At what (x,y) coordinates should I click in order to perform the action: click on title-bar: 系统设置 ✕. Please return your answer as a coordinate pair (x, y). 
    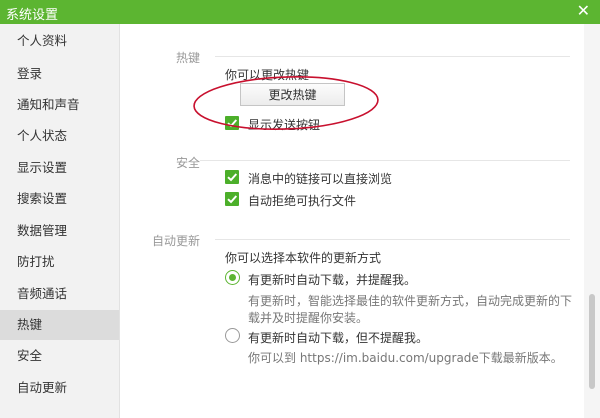
    Looking at the image, I should click on (300, 12).